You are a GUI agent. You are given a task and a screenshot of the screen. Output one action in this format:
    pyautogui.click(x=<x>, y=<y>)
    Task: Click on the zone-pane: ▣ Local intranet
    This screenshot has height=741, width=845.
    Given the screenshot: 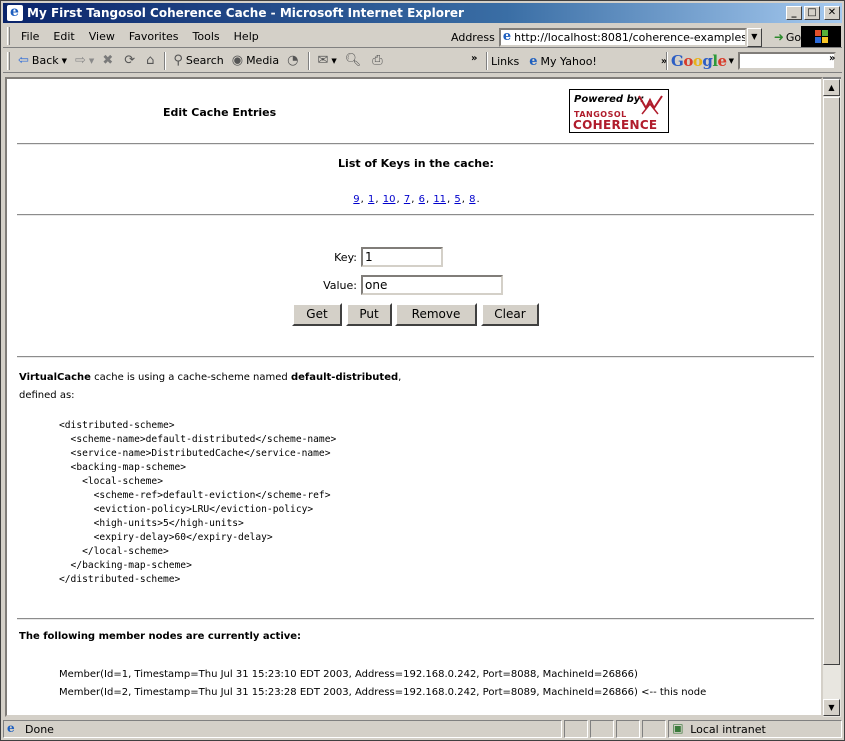 What is the action you would take?
    pyautogui.click(x=755, y=729)
    